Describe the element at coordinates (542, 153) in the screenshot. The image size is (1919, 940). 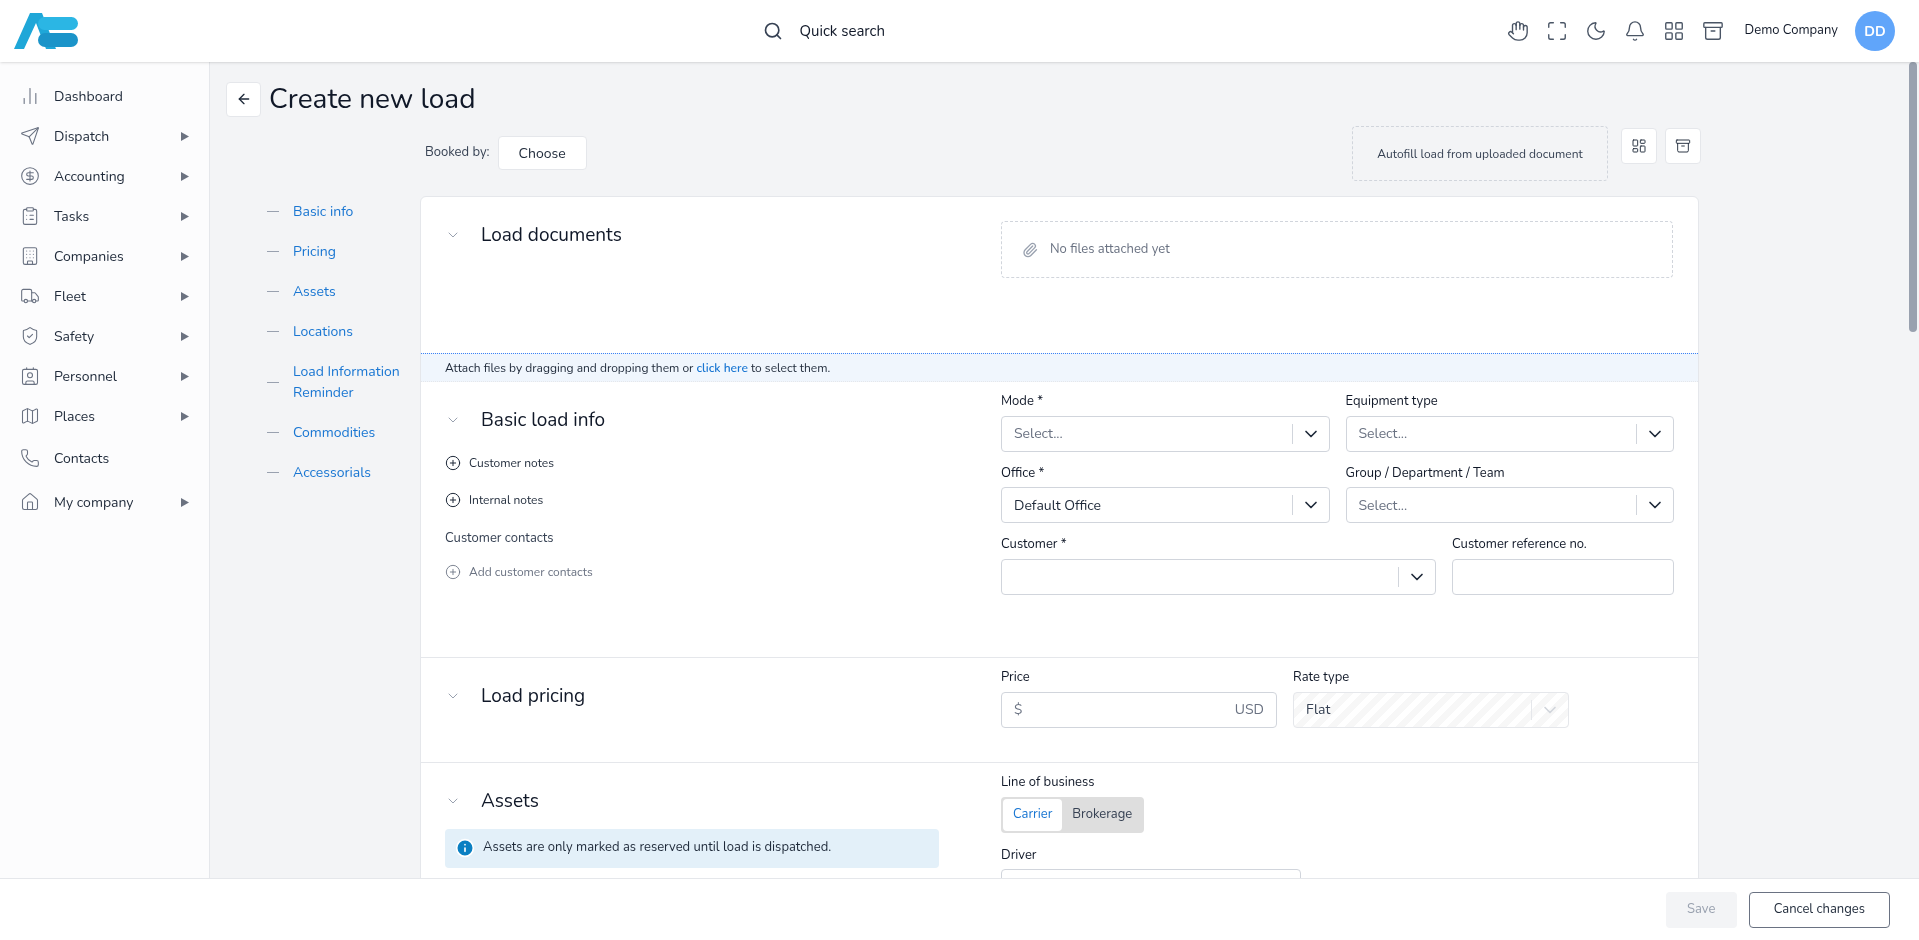
I see `choose-button: Choose` at that location.